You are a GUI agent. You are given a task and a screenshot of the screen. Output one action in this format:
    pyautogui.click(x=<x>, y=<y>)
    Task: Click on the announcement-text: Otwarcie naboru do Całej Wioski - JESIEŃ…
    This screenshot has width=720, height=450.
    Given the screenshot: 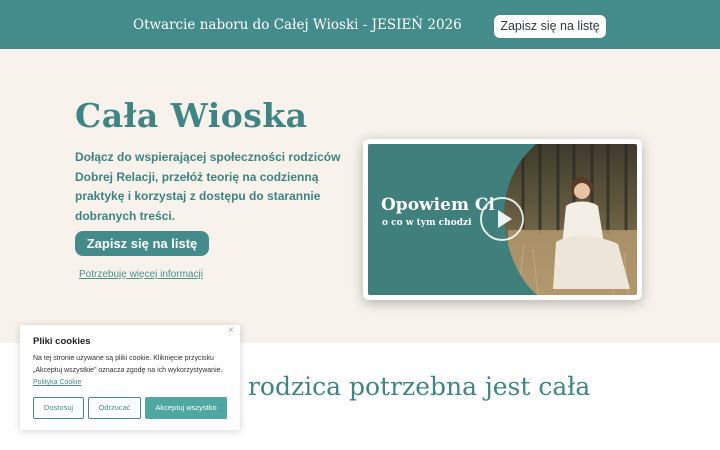 What is the action you would take?
    pyautogui.click(x=297, y=25)
    